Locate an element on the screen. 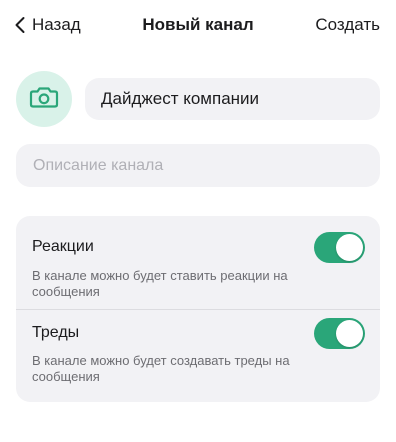  threads-label: Треды is located at coordinates (56, 332).